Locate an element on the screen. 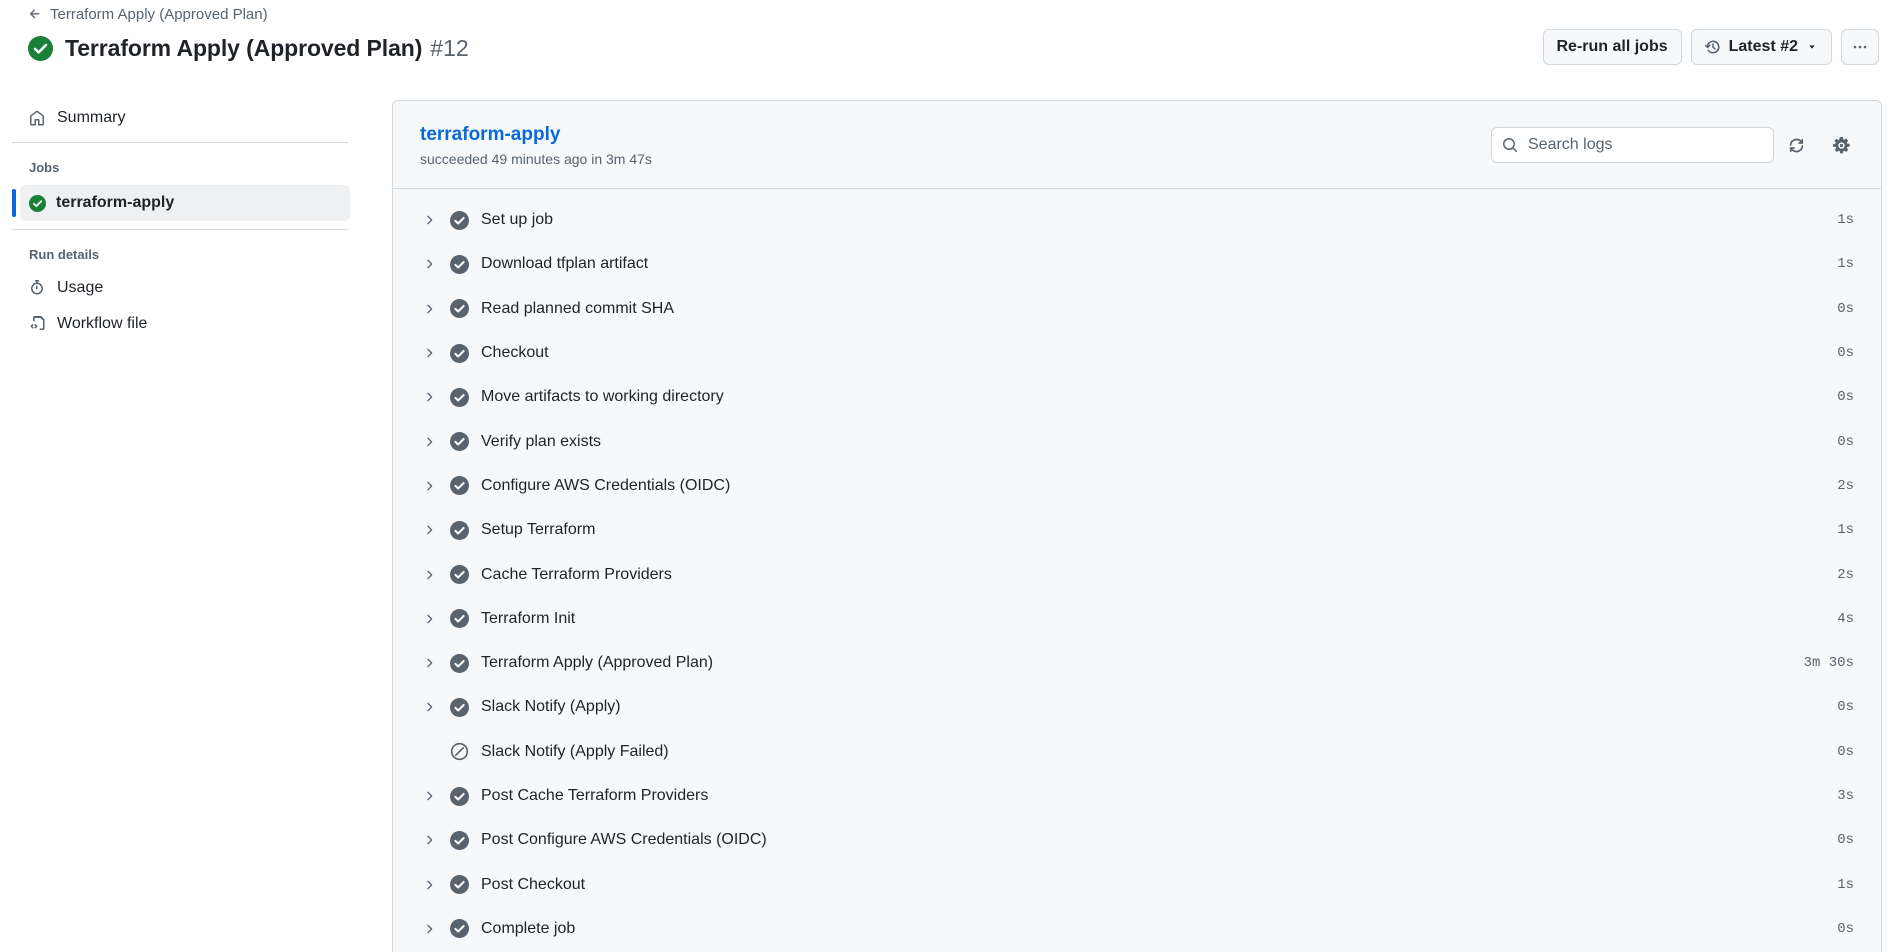 The height and width of the screenshot is (952, 1893). step-row: Verify plan exists 0s is located at coordinates (1137, 441).